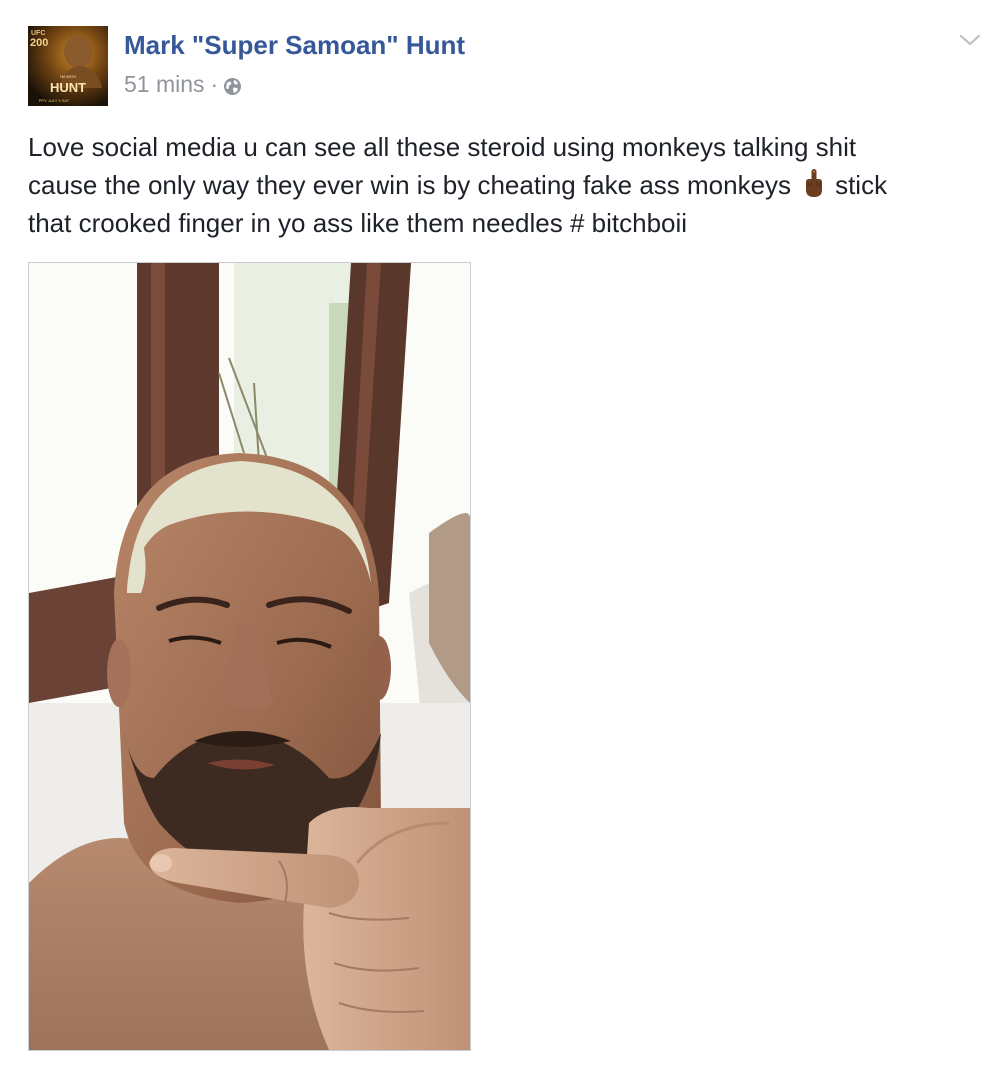 This screenshot has height=1072, width=1002. What do you see at coordinates (861, 185) in the screenshot?
I see `post-text-line-2-end: stick` at bounding box center [861, 185].